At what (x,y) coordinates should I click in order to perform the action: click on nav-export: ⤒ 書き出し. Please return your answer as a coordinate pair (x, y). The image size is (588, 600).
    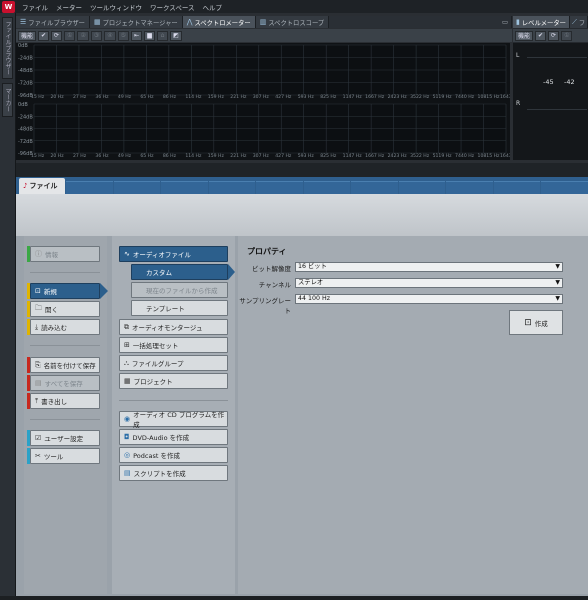
    Looking at the image, I should click on (63, 401).